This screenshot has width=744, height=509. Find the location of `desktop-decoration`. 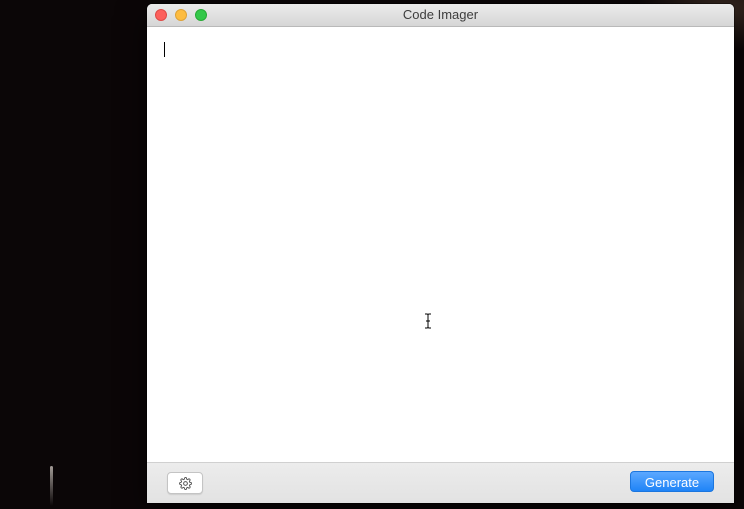

desktop-decoration is located at coordinates (51, 486).